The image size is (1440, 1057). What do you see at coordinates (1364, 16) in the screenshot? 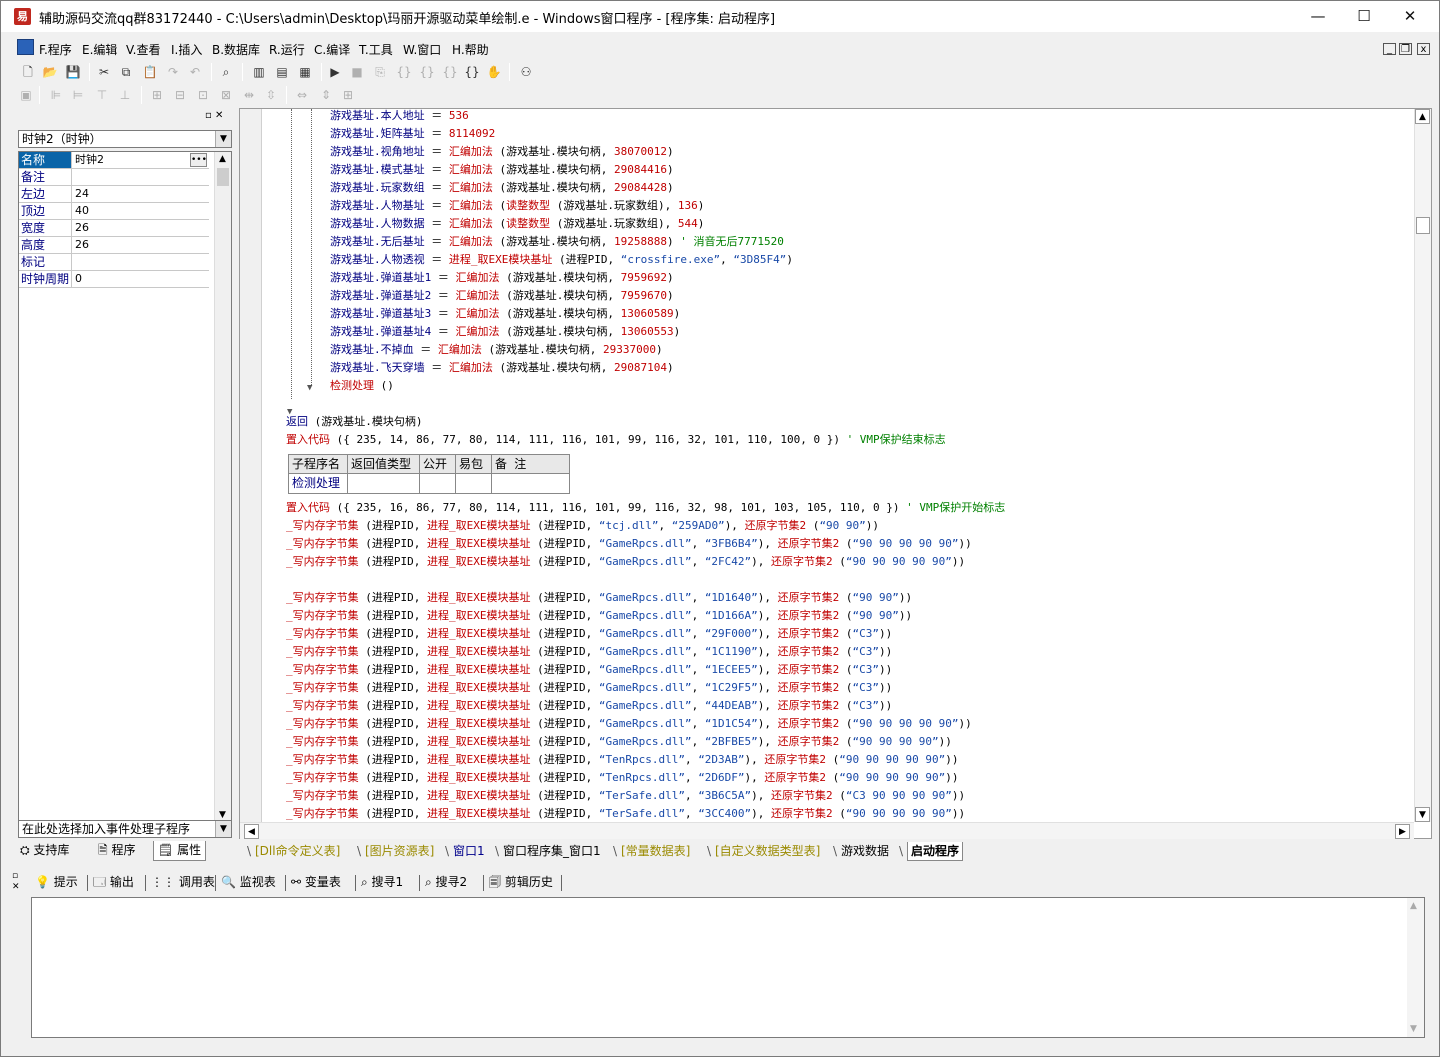
I see `maximize-button: ☐` at bounding box center [1364, 16].